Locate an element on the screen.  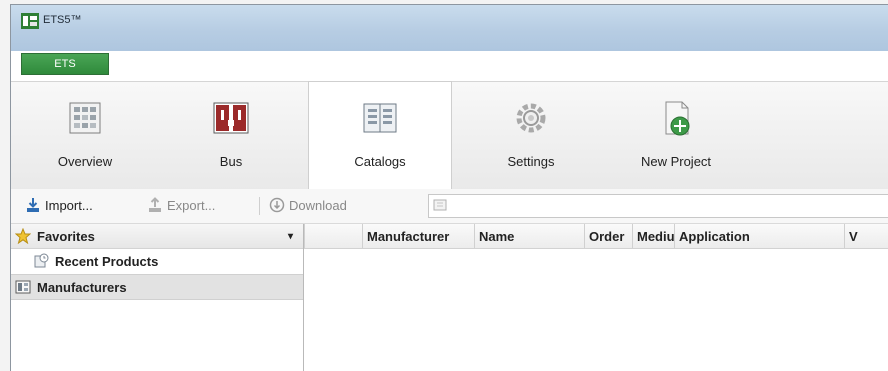
ribbon-catalogs-label: Catalogs is located at coordinates (380, 161).